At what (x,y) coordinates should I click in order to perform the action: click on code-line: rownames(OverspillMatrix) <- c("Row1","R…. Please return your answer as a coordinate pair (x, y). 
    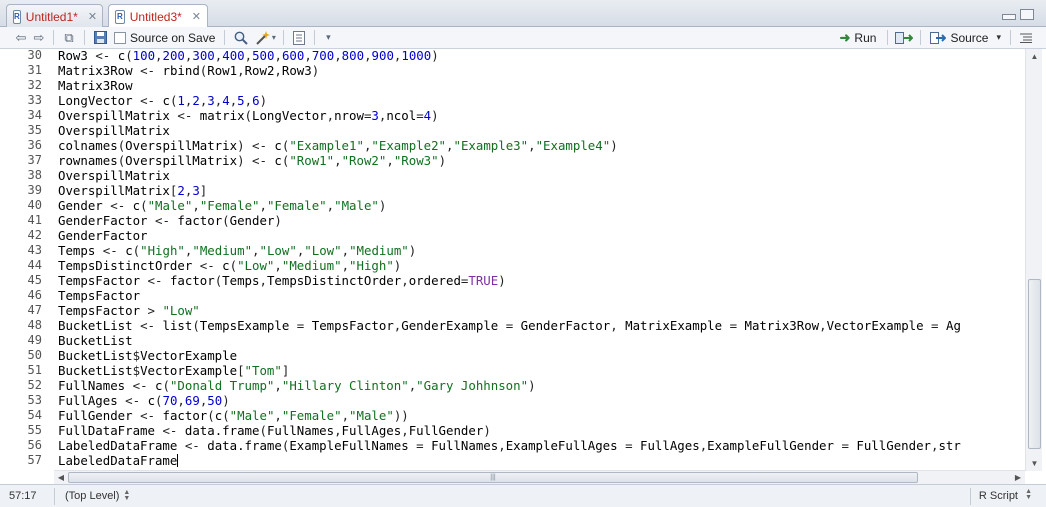
    Looking at the image, I should click on (252, 160).